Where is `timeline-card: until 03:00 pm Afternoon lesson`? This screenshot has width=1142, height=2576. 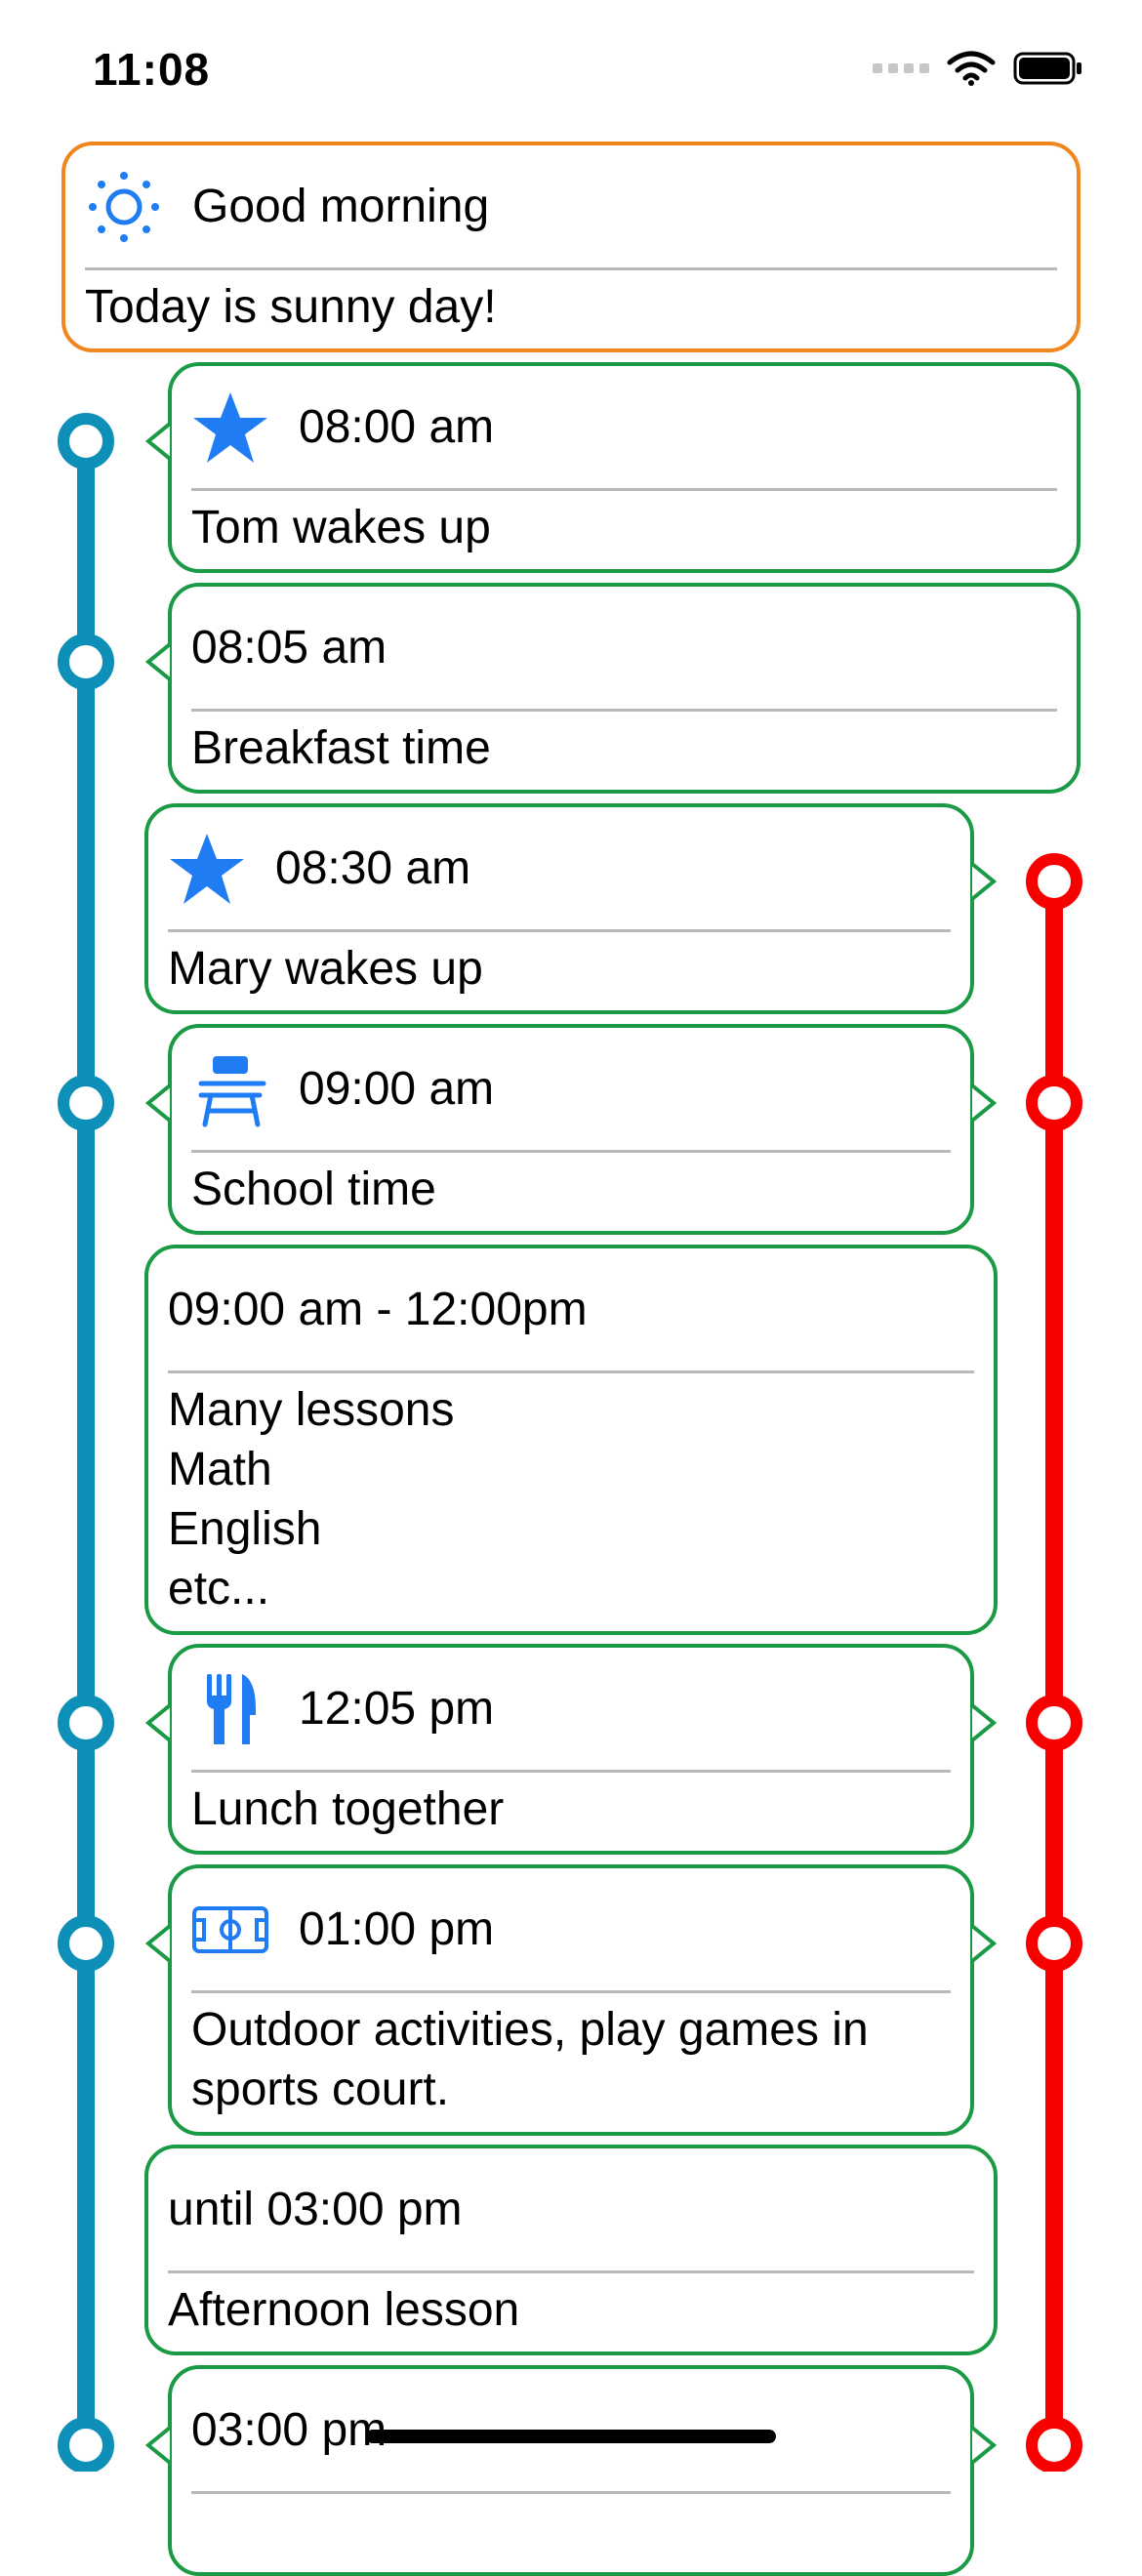
timeline-card: until 03:00 pm Afternoon lesson is located at coordinates (571, 2250).